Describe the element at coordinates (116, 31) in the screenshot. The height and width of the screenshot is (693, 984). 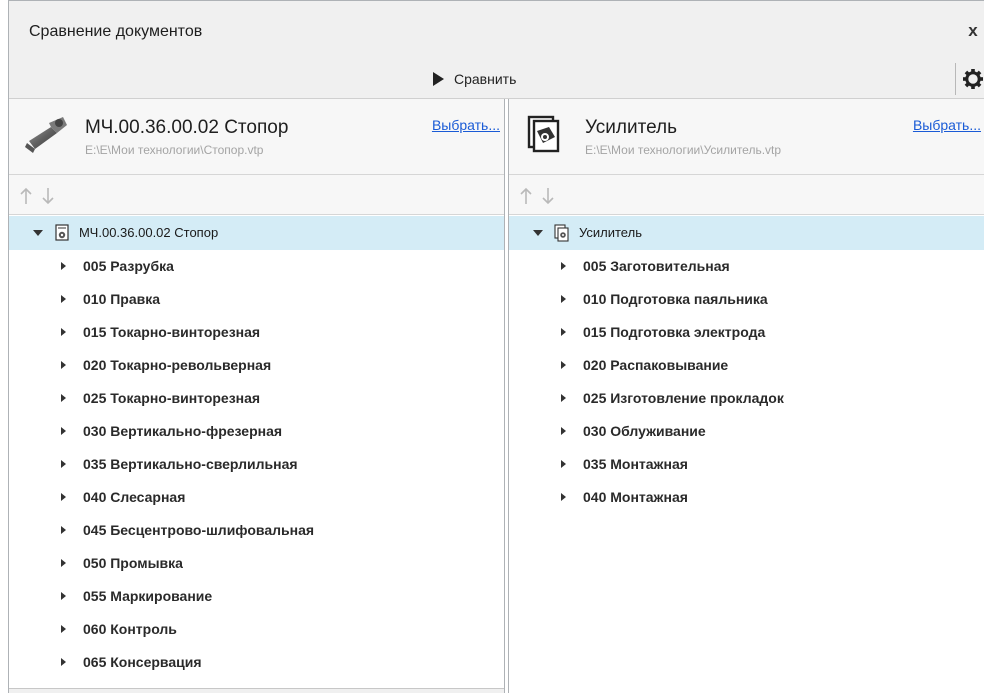
I see `window-title: Сравнение документов` at that location.